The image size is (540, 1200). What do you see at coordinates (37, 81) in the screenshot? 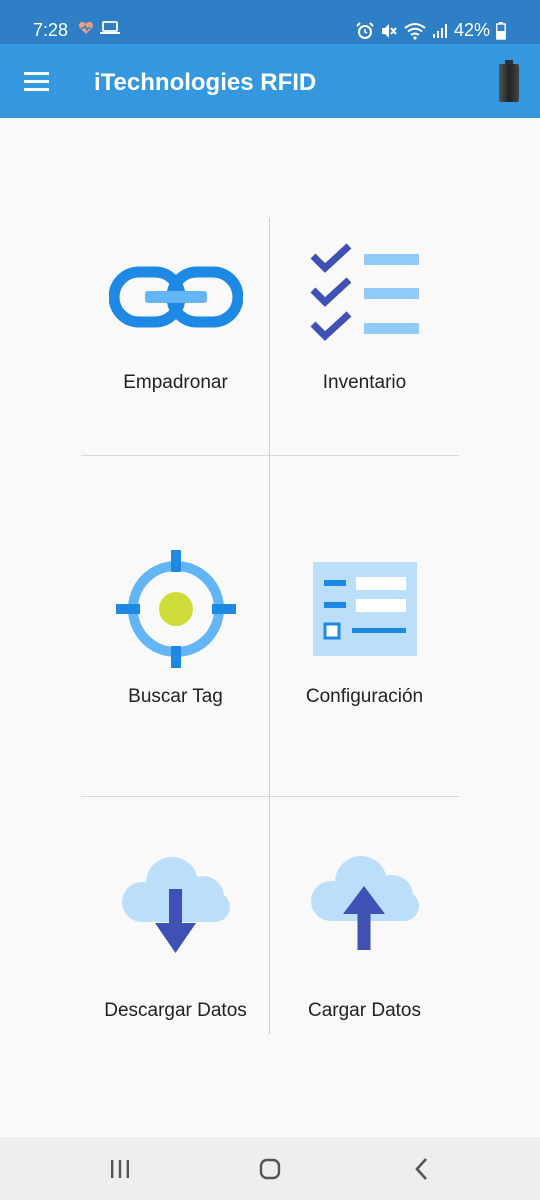
I see `hamburger-menu-icon` at bounding box center [37, 81].